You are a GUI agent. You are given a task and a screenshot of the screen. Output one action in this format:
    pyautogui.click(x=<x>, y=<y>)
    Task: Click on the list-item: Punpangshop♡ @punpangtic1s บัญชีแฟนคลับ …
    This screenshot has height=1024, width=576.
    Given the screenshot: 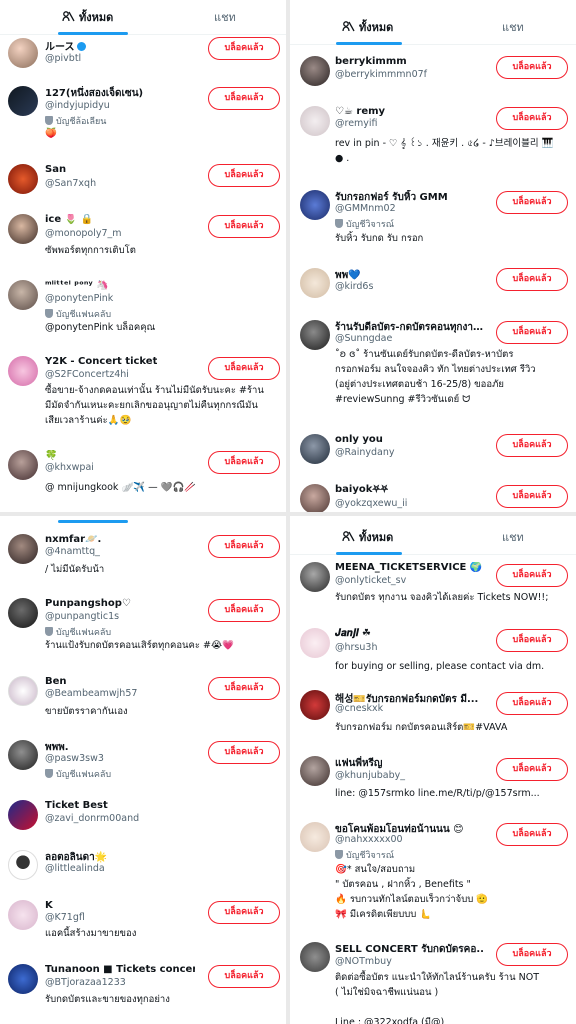 What is the action you would take?
    pyautogui.click(x=143, y=627)
    